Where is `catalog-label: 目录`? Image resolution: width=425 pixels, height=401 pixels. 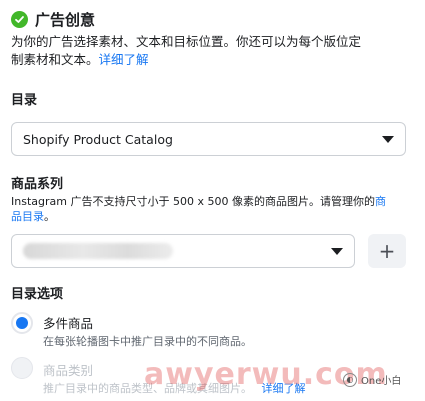 catalog-label: 目录 is located at coordinates (24, 100).